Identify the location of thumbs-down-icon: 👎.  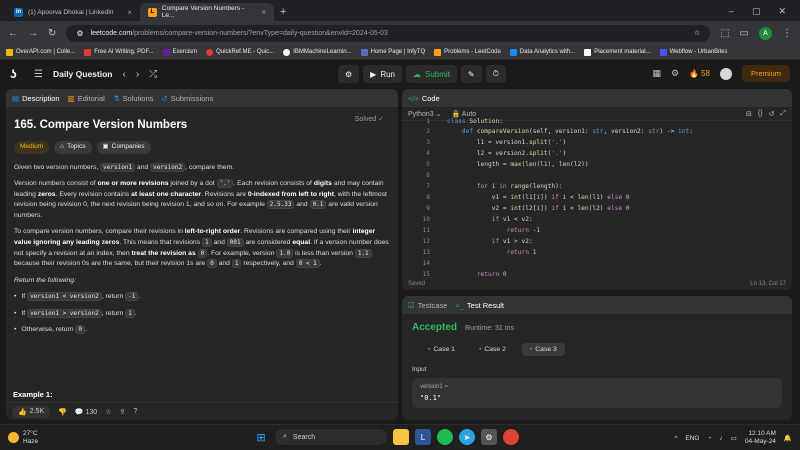
(62, 412).